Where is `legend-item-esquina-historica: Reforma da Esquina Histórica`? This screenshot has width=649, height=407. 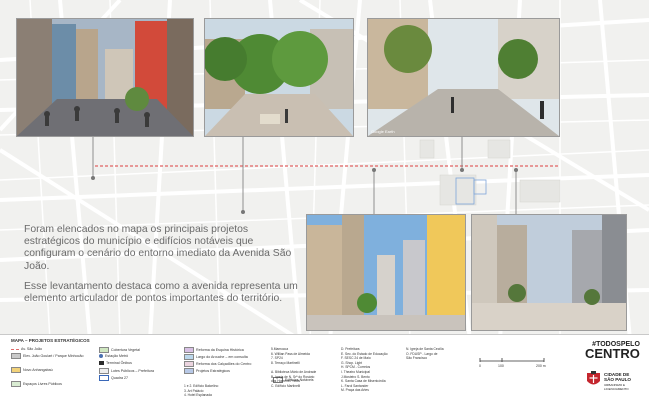 legend-item-esquina-historica: Reforma da Esquina Histórica is located at coordinates (214, 350).